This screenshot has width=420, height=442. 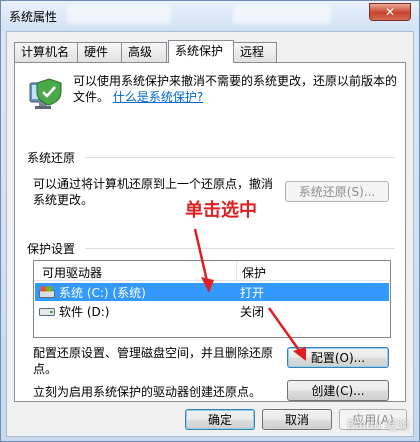 I want to click on watermark: Baidu 经验, so click(x=378, y=425).